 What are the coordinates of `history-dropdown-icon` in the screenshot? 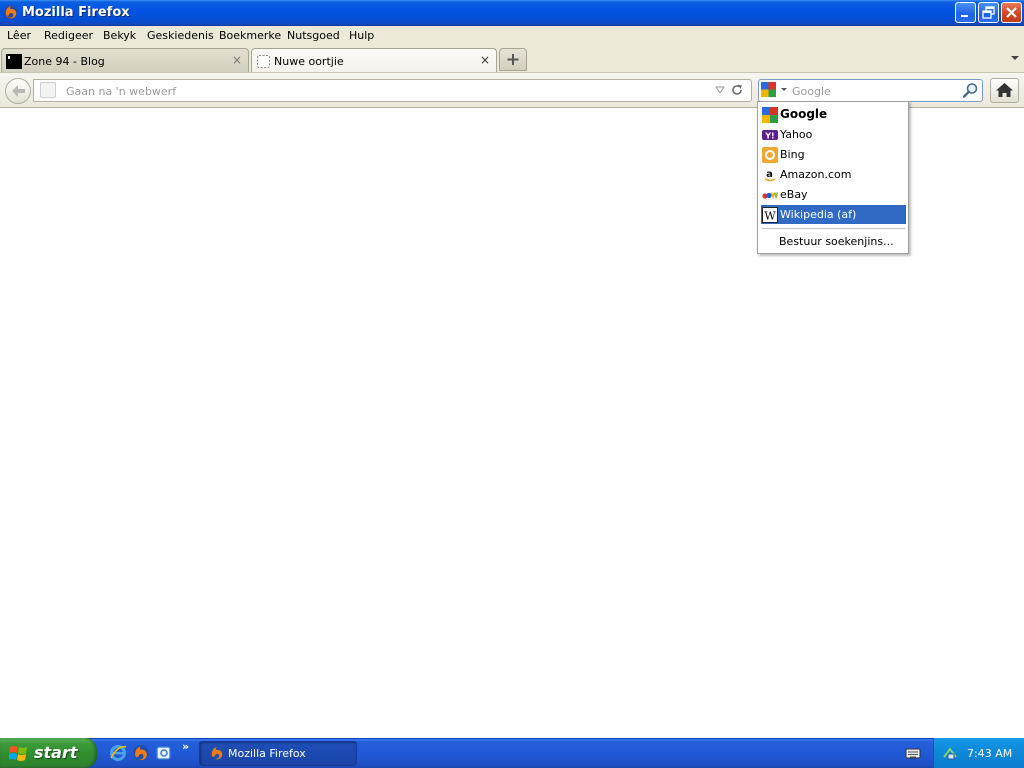 It's located at (720, 90).